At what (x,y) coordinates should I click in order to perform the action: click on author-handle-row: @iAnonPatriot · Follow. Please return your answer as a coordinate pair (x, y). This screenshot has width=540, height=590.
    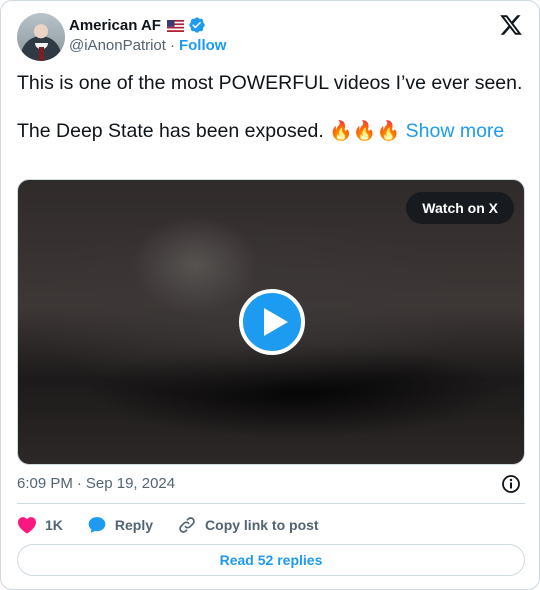
    Looking at the image, I should click on (147, 45).